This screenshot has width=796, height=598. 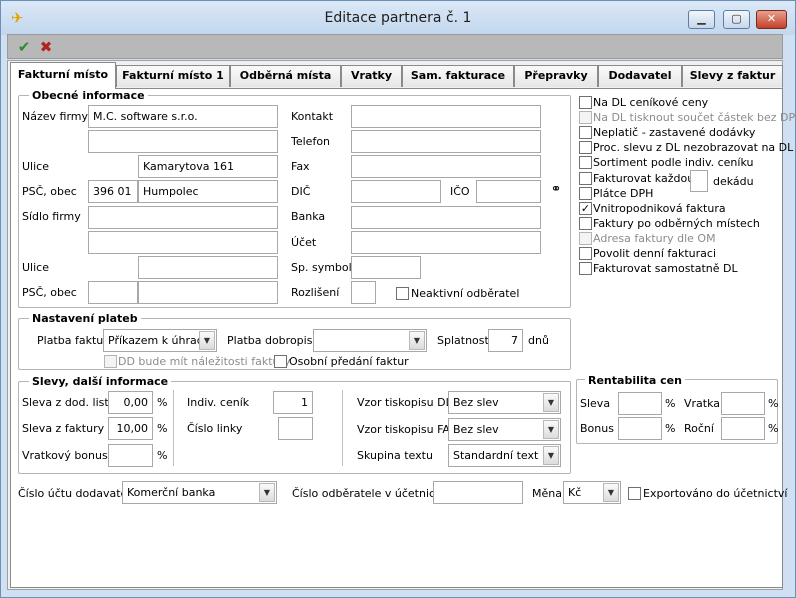 What do you see at coordinates (556, 76) in the screenshot?
I see `tab-prepravky: Přepravky` at bounding box center [556, 76].